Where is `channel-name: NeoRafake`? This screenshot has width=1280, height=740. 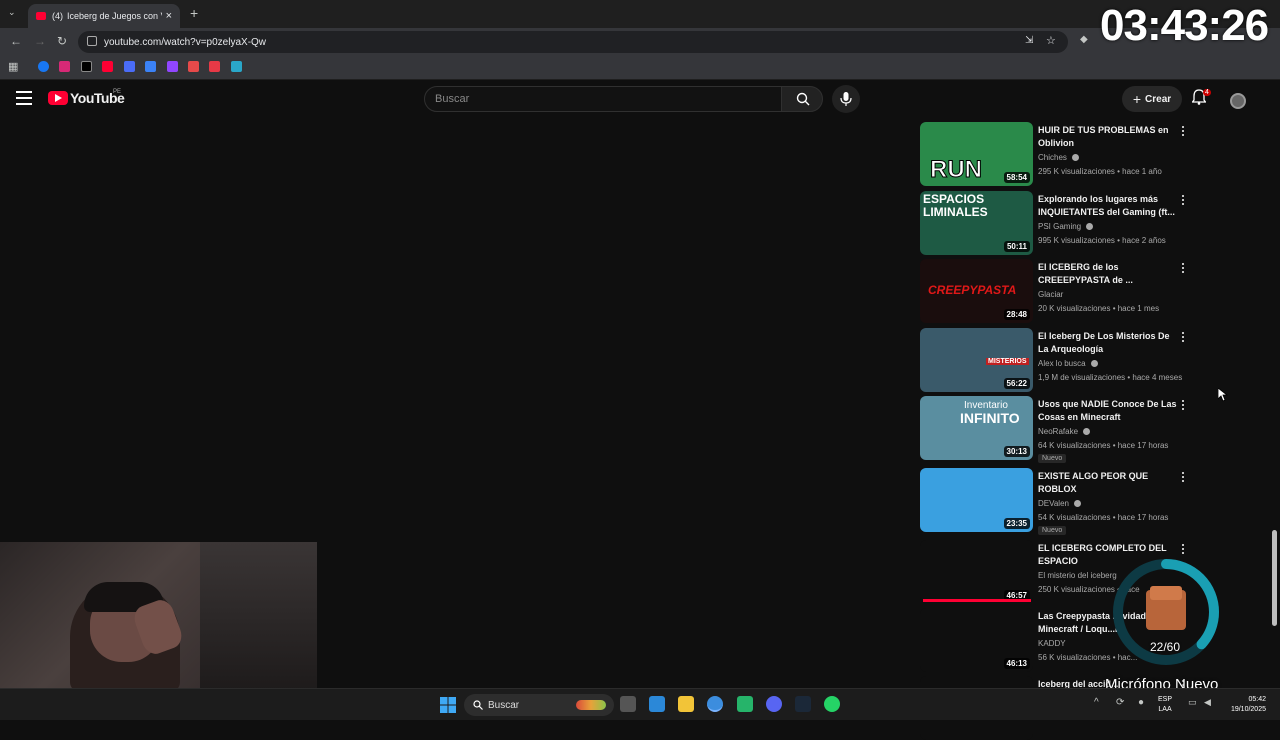 channel-name: NeoRafake is located at coordinates (1058, 431).